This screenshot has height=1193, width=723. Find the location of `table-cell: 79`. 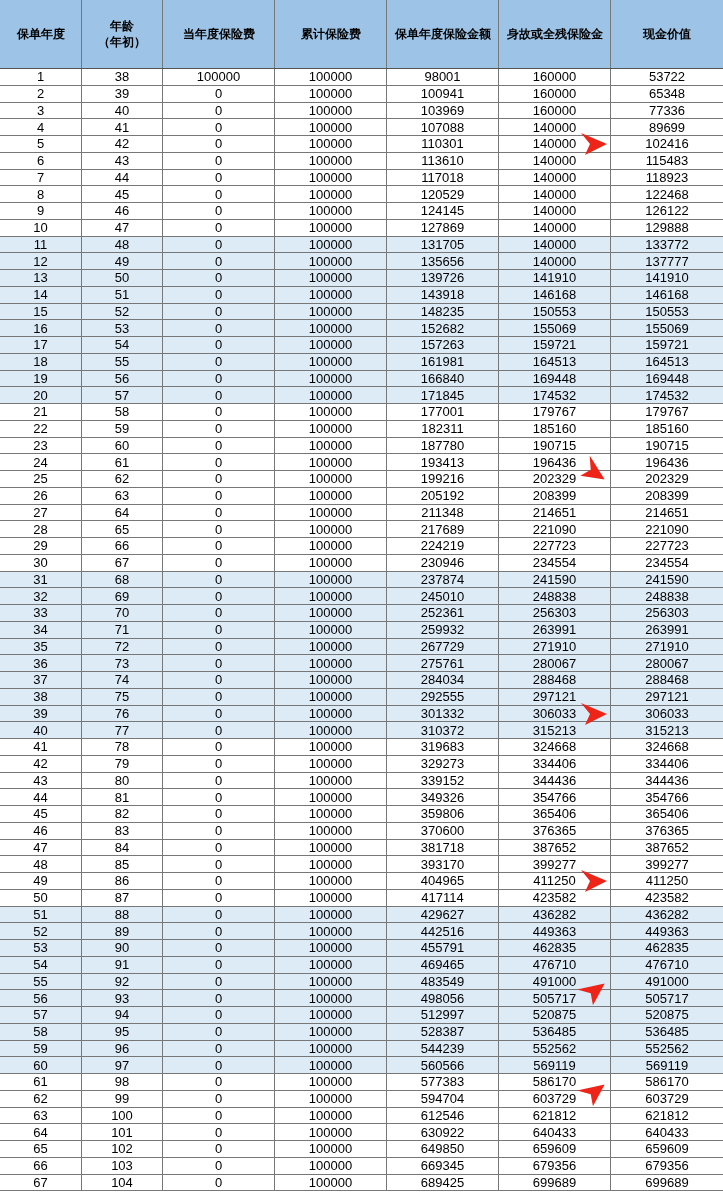

table-cell: 79 is located at coordinates (122, 764).